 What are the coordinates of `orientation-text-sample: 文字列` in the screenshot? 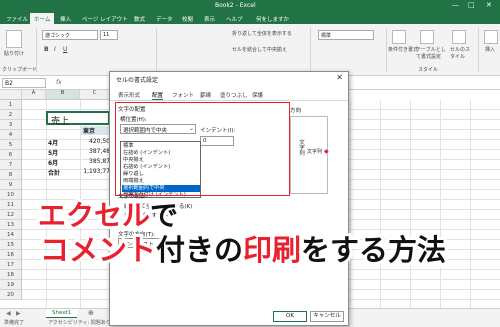 It's located at (315, 152).